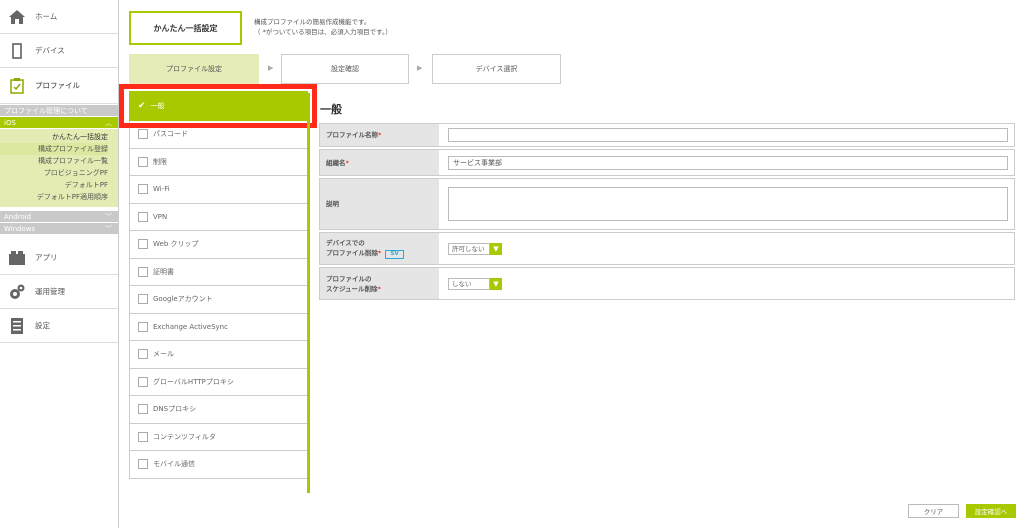 The image size is (1024, 528). I want to click on description-textarea, so click(728, 204).